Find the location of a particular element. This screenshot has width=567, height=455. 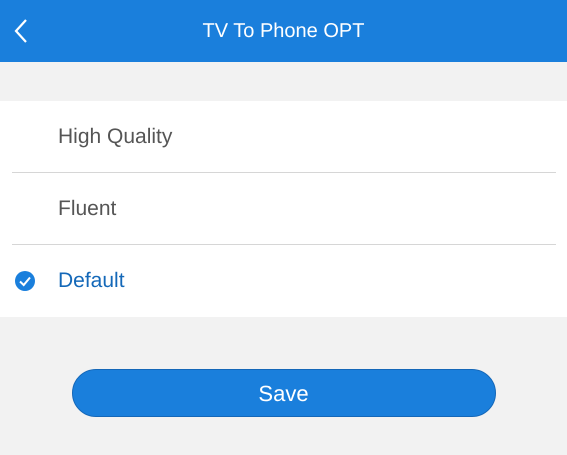

save-button: Save is located at coordinates (284, 393).